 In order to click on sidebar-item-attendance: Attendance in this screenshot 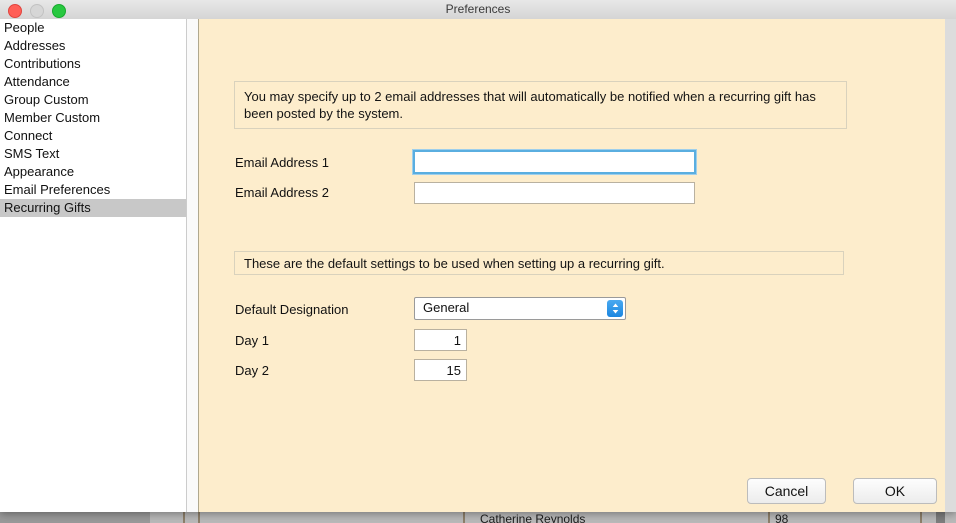, I will do `click(93, 82)`.